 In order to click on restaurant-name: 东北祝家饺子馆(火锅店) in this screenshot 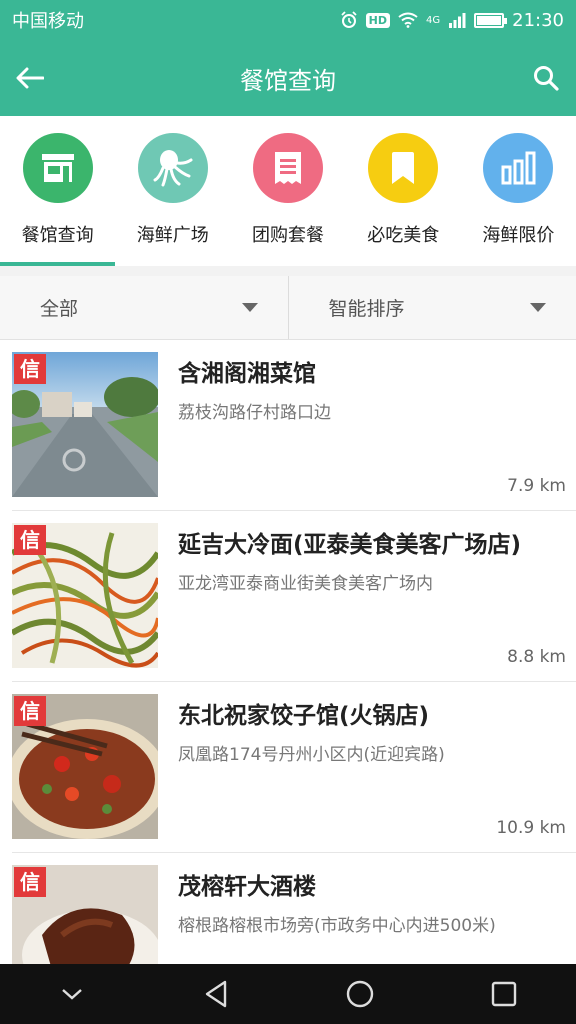, I will do `click(304, 716)`.